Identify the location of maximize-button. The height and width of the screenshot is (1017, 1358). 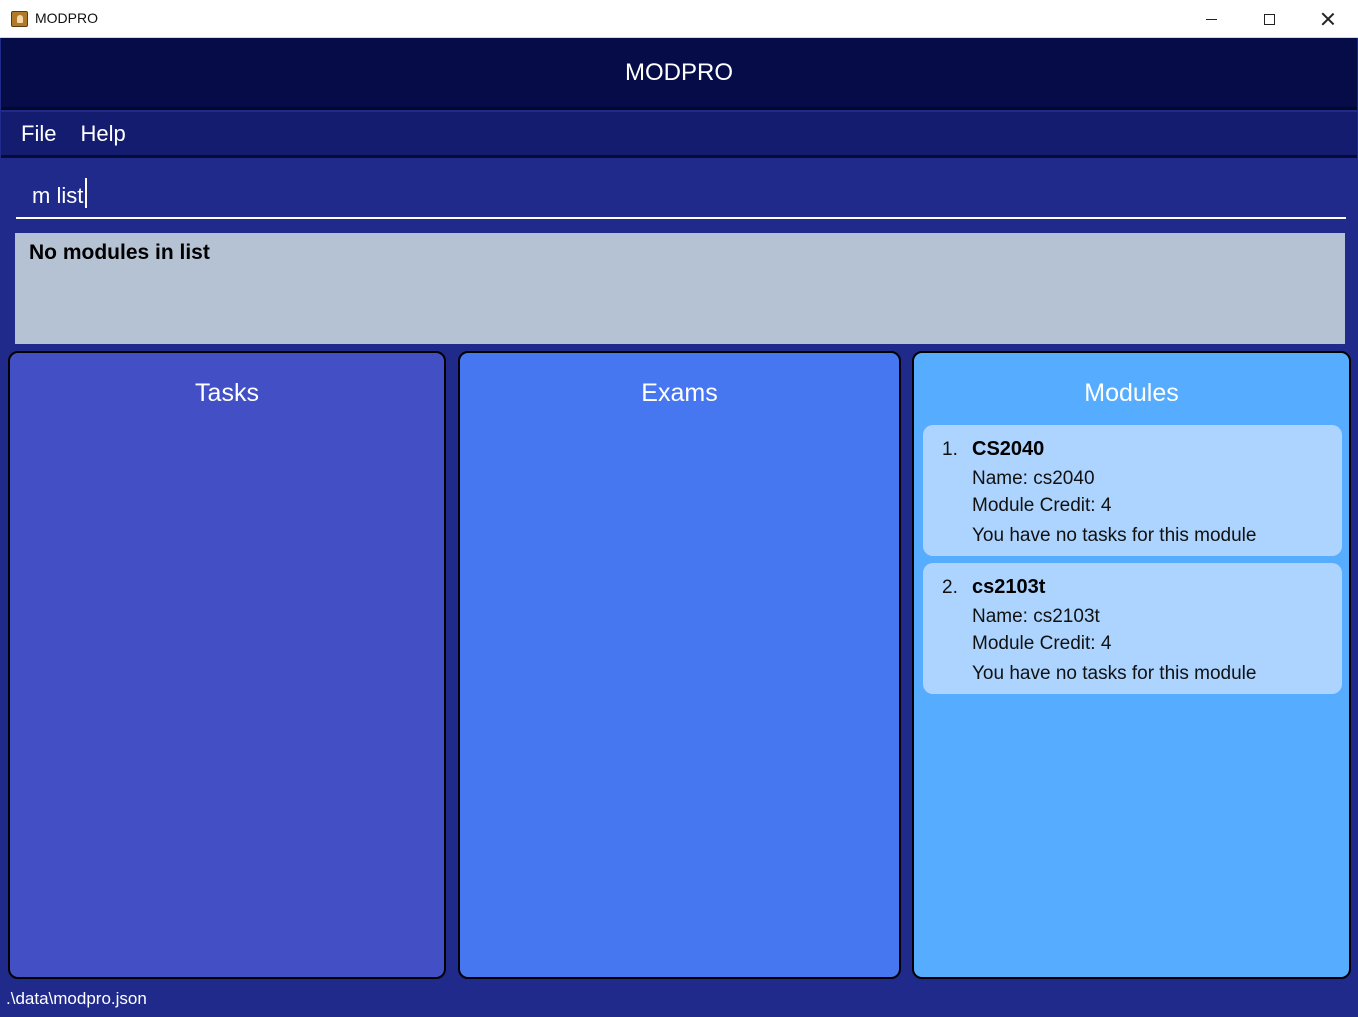
(1269, 19).